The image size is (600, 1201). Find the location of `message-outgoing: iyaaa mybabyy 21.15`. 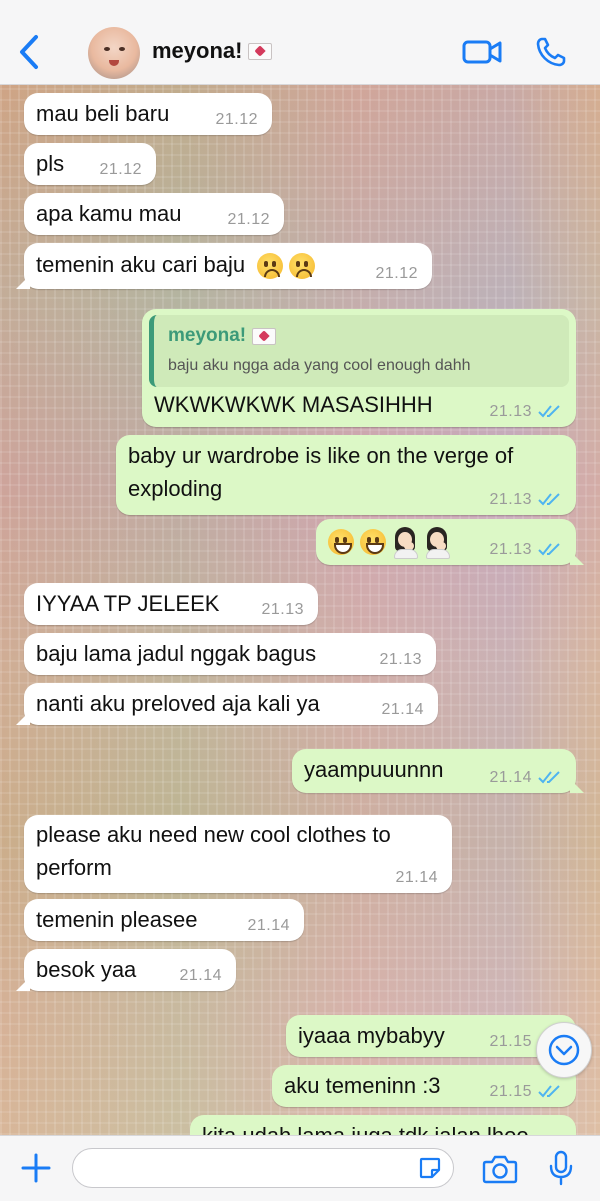

message-outgoing: iyaaa mybabyy 21.15 is located at coordinates (431, 1036).